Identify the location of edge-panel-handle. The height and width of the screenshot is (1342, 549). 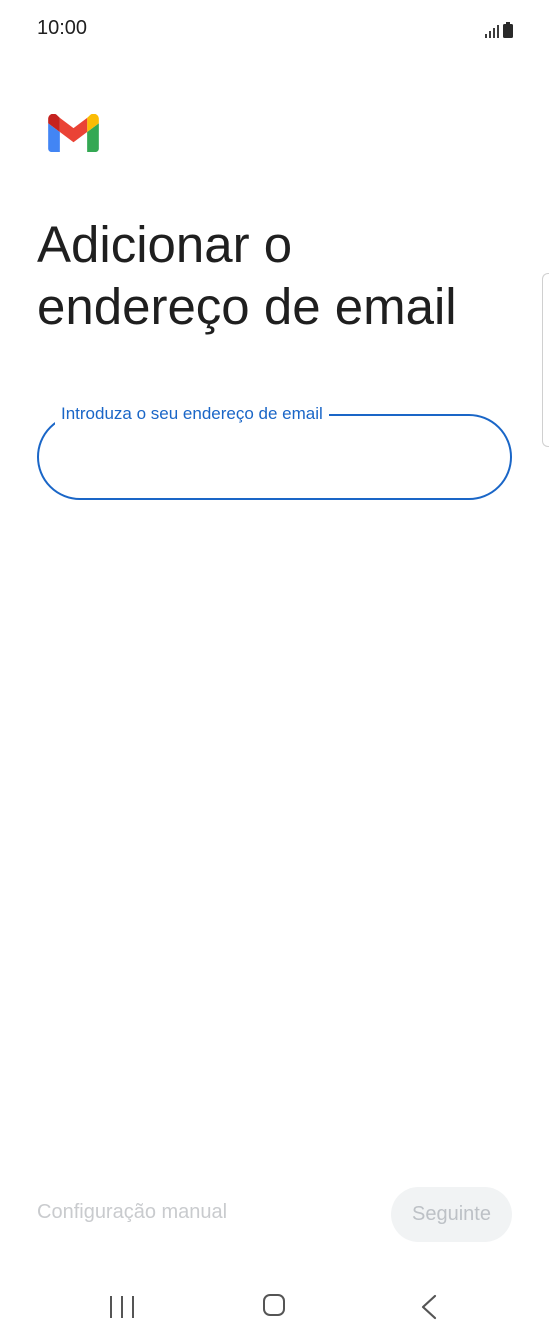
(545, 360).